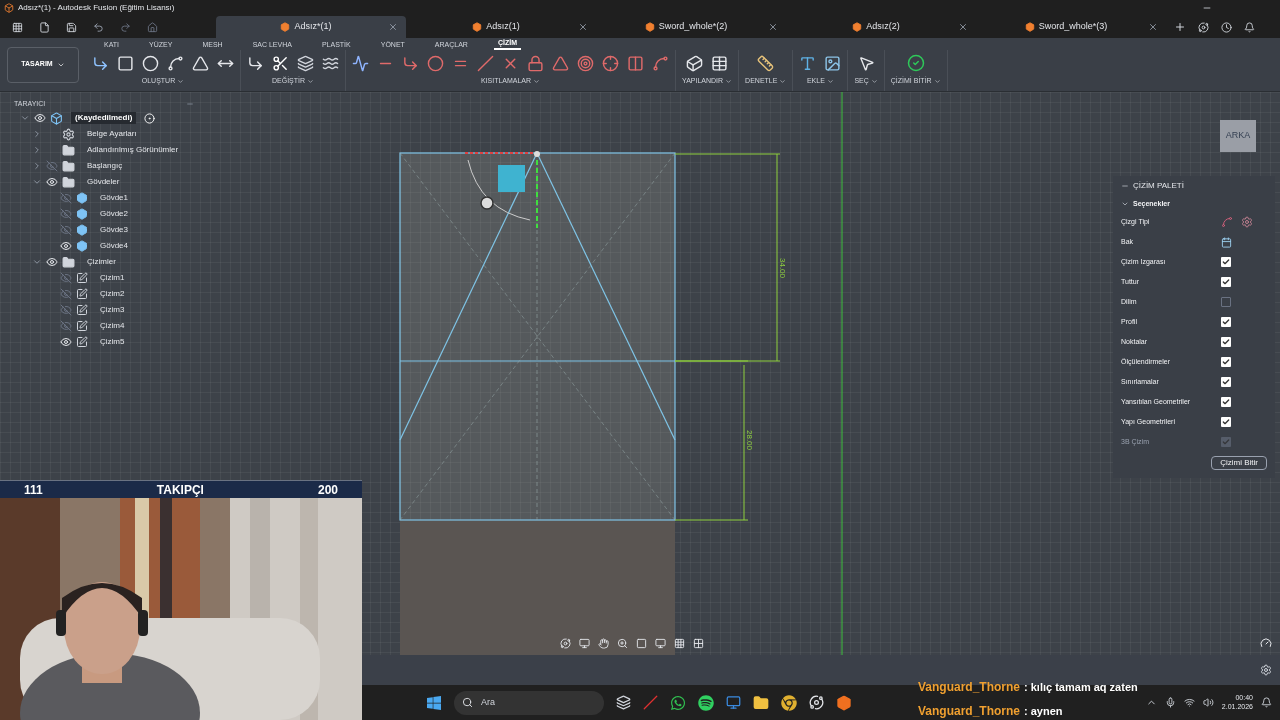  What do you see at coordinates (969, 711) in the screenshot?
I see `chat-username: Vanguard_Thorne` at bounding box center [969, 711].